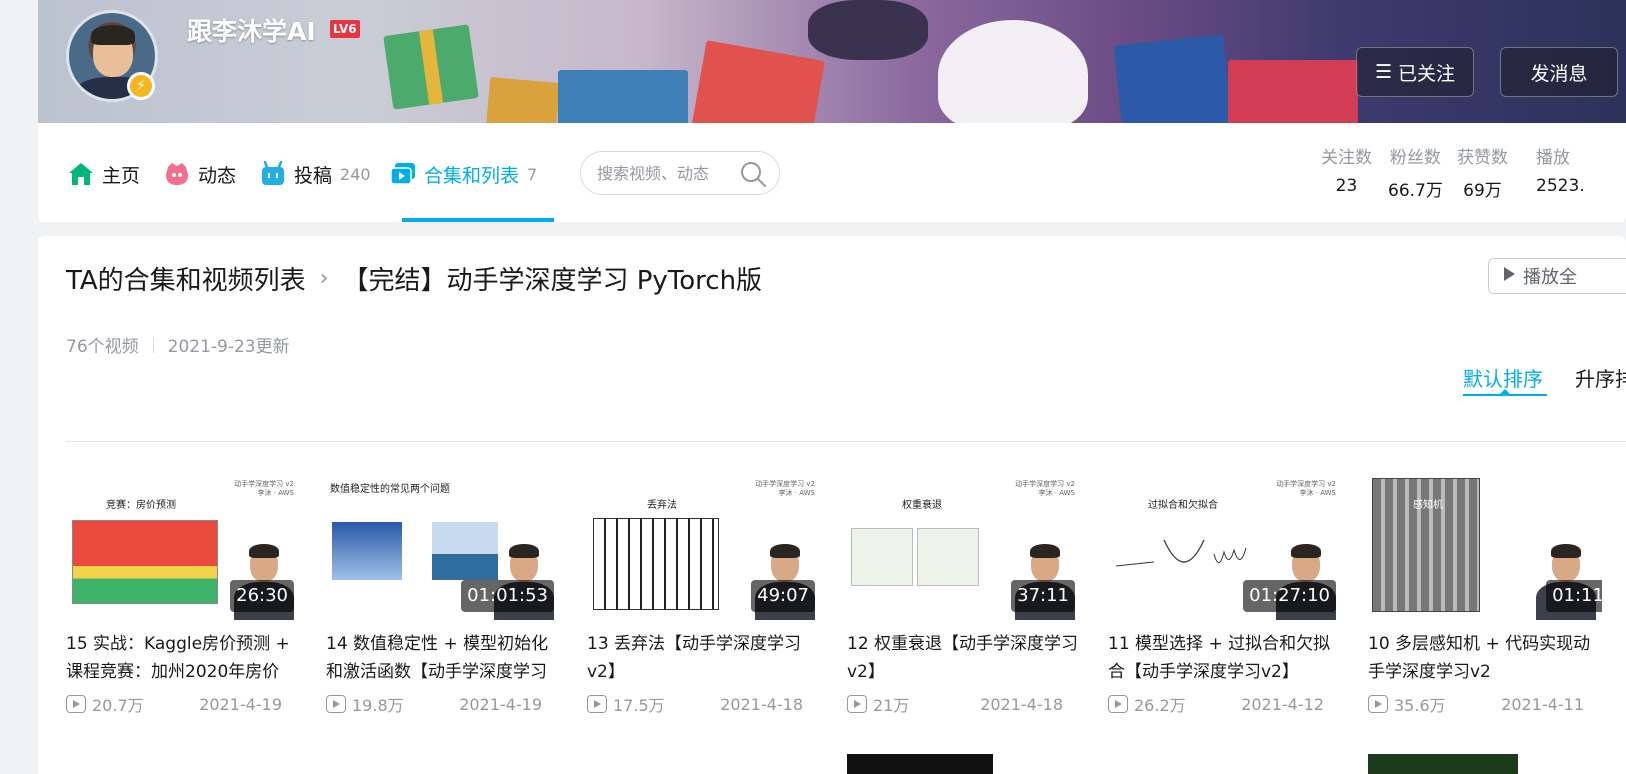  What do you see at coordinates (552, 280) in the screenshot?
I see `collection-title: 【完结】动手学深度学习 PyTorch版` at bounding box center [552, 280].